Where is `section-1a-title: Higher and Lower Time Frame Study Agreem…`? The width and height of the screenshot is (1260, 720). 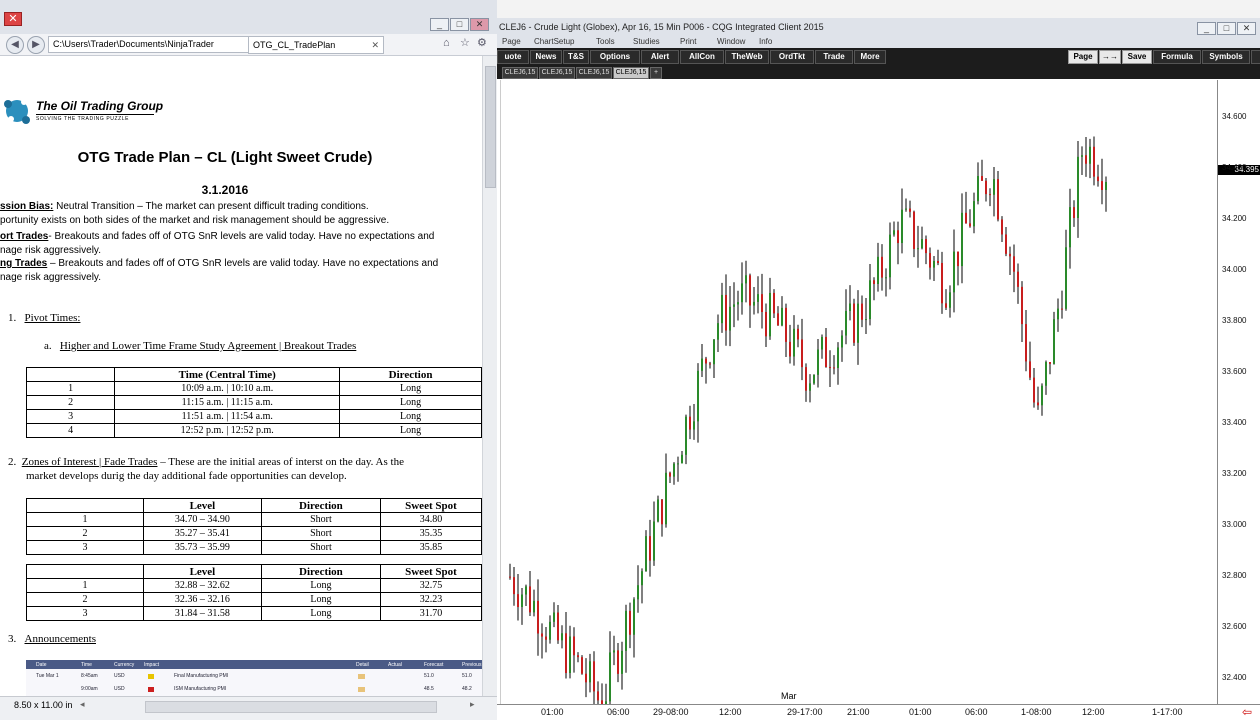
section-1a-title: Higher and Lower Time Frame Study Agreem… is located at coordinates (208, 346).